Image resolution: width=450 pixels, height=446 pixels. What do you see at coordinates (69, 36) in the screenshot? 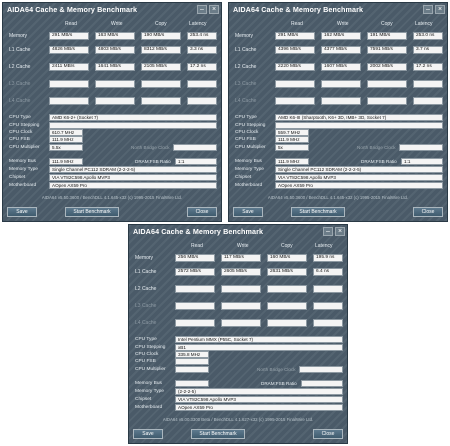
I see `result-cell: 291 MB/s` at bounding box center [69, 36].